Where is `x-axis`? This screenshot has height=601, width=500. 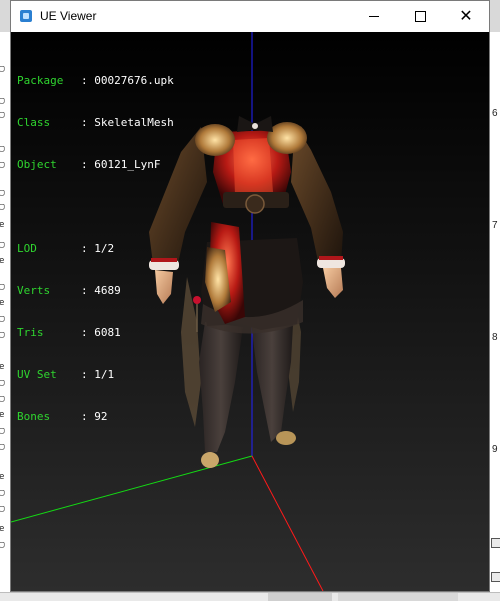
x-axis is located at coordinates (287, 523).